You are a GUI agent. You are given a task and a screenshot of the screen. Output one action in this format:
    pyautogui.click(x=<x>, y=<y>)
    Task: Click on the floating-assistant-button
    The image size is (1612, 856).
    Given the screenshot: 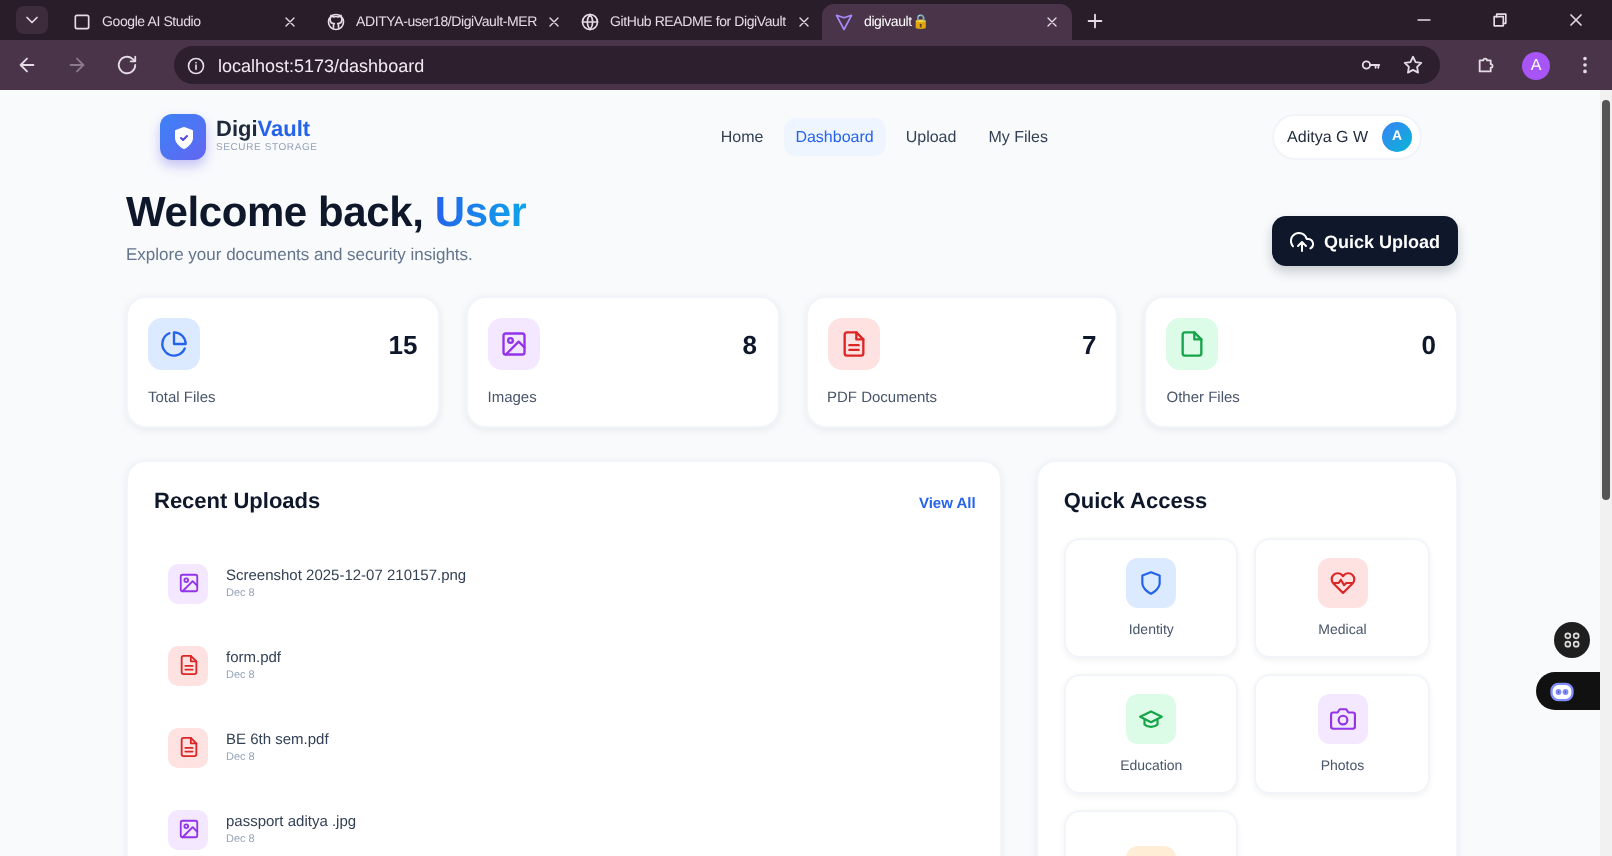 What is the action you would take?
    pyautogui.click(x=1568, y=691)
    